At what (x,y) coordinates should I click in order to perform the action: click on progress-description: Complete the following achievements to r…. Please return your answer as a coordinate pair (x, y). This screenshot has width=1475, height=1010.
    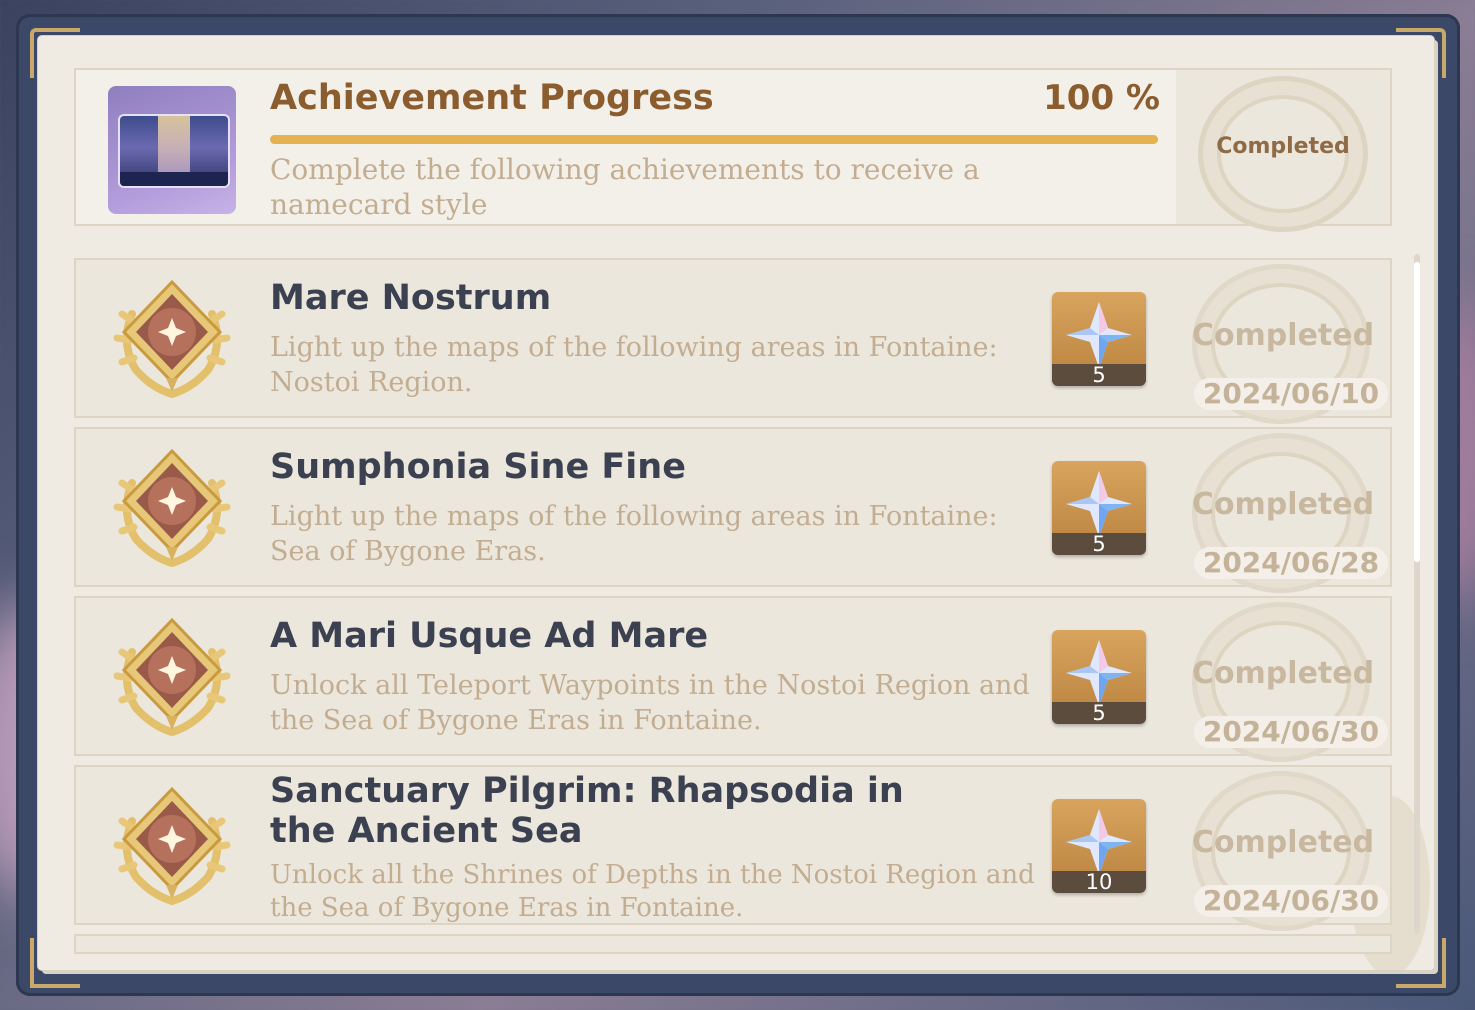
    Looking at the image, I should click on (625, 187).